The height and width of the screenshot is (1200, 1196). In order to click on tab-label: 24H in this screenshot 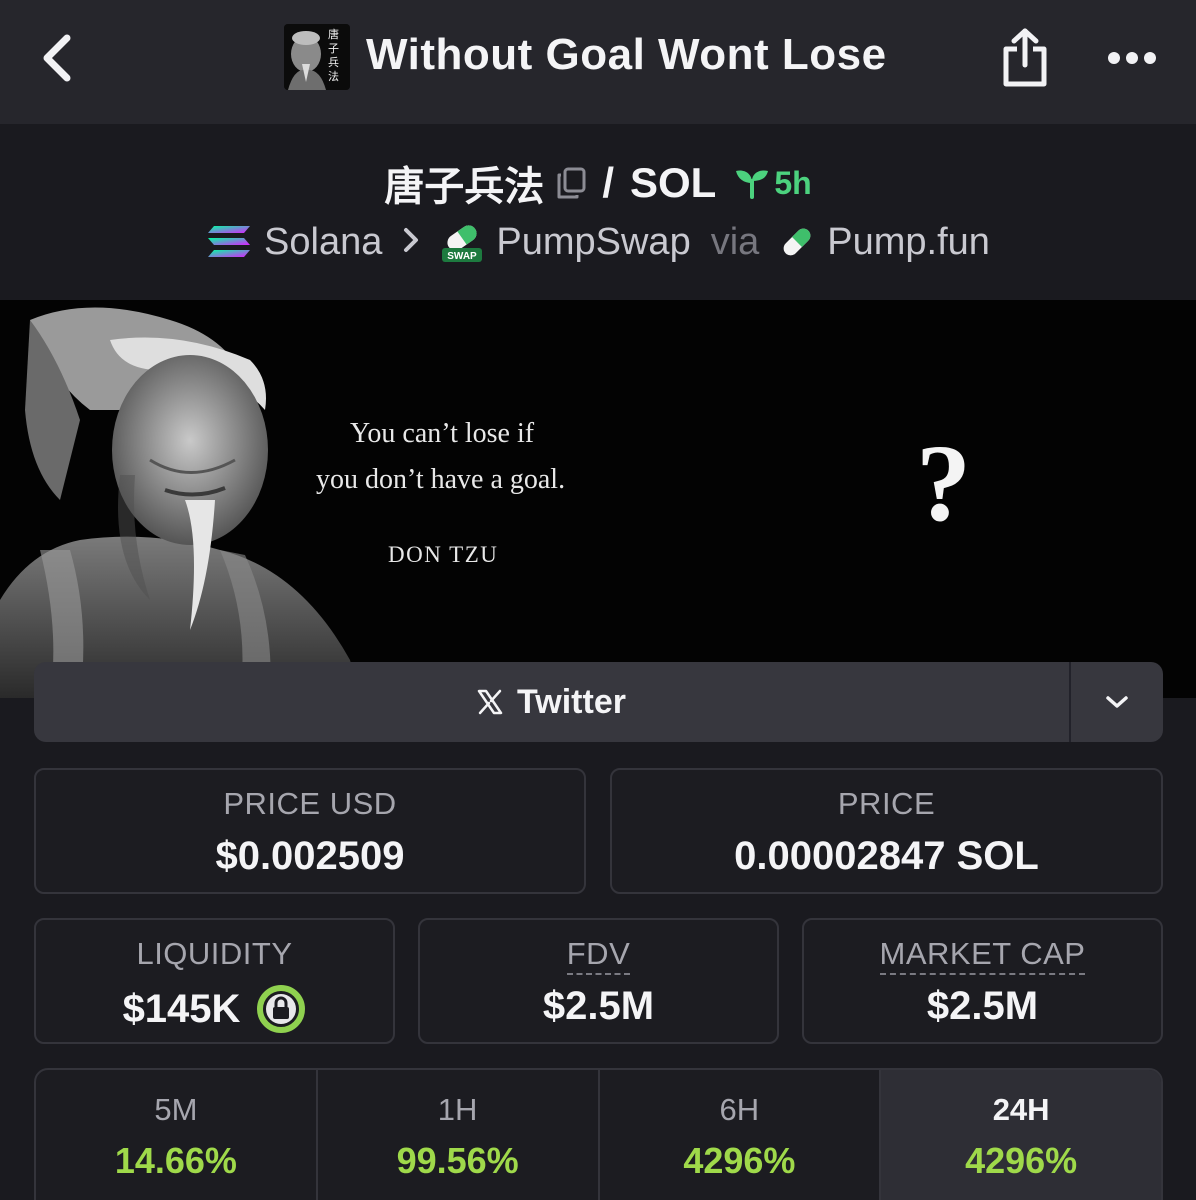, I will do `click(1021, 1109)`.